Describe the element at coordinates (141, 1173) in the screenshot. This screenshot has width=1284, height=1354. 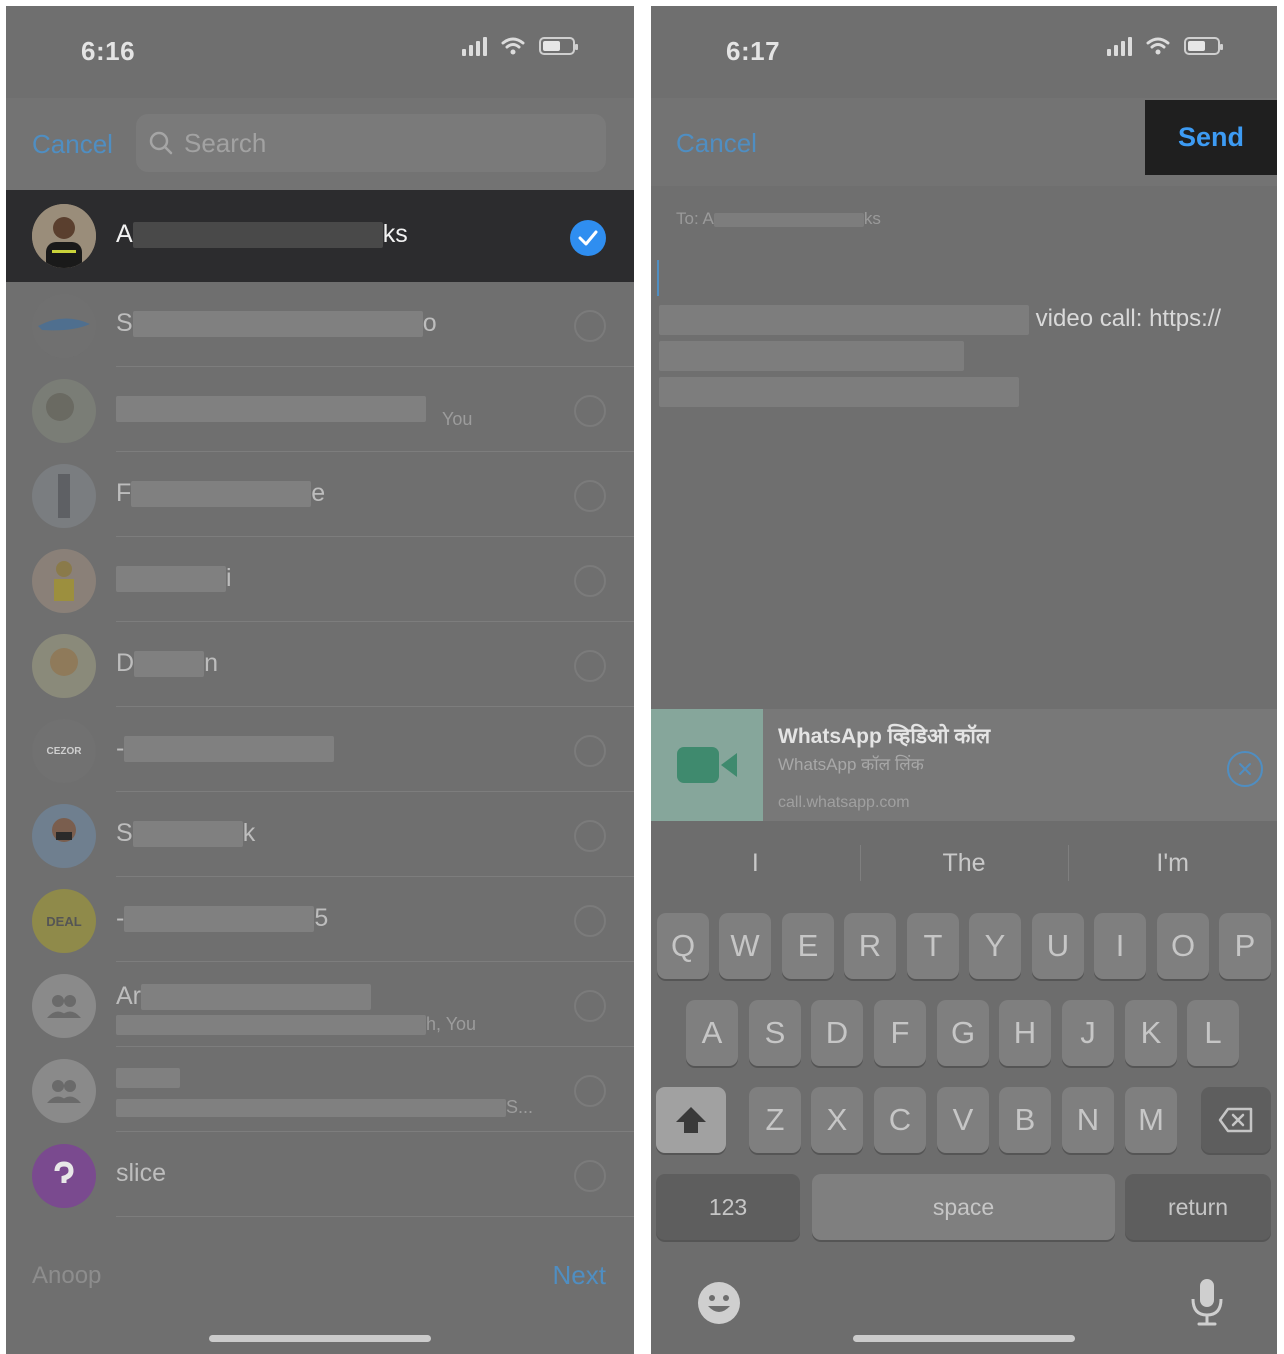
I see `contact-name: slice` at that location.